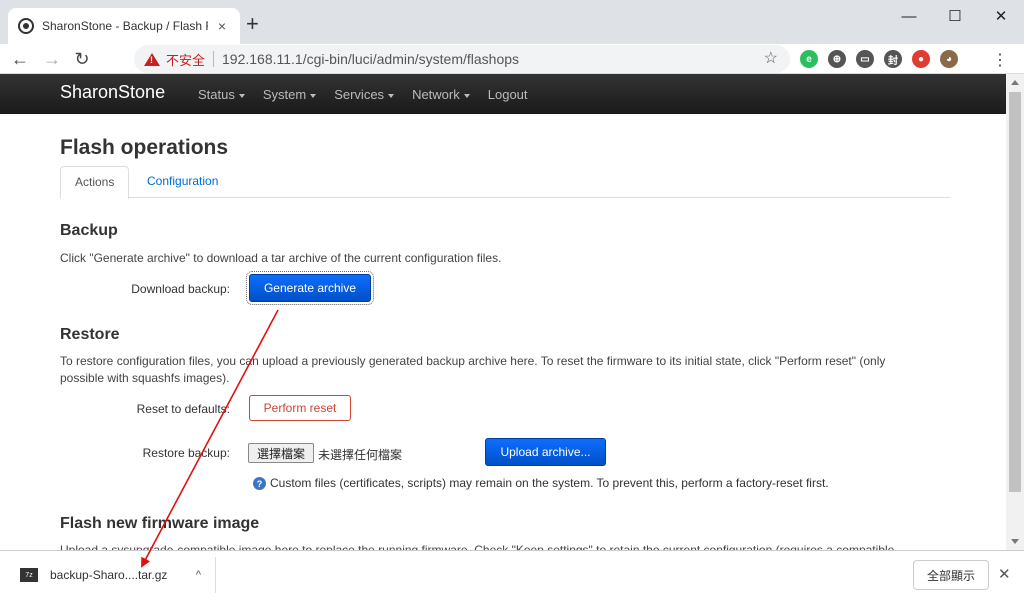  Describe the element at coordinates (144, 147) in the screenshot. I see `page-title: Flash operations` at that location.